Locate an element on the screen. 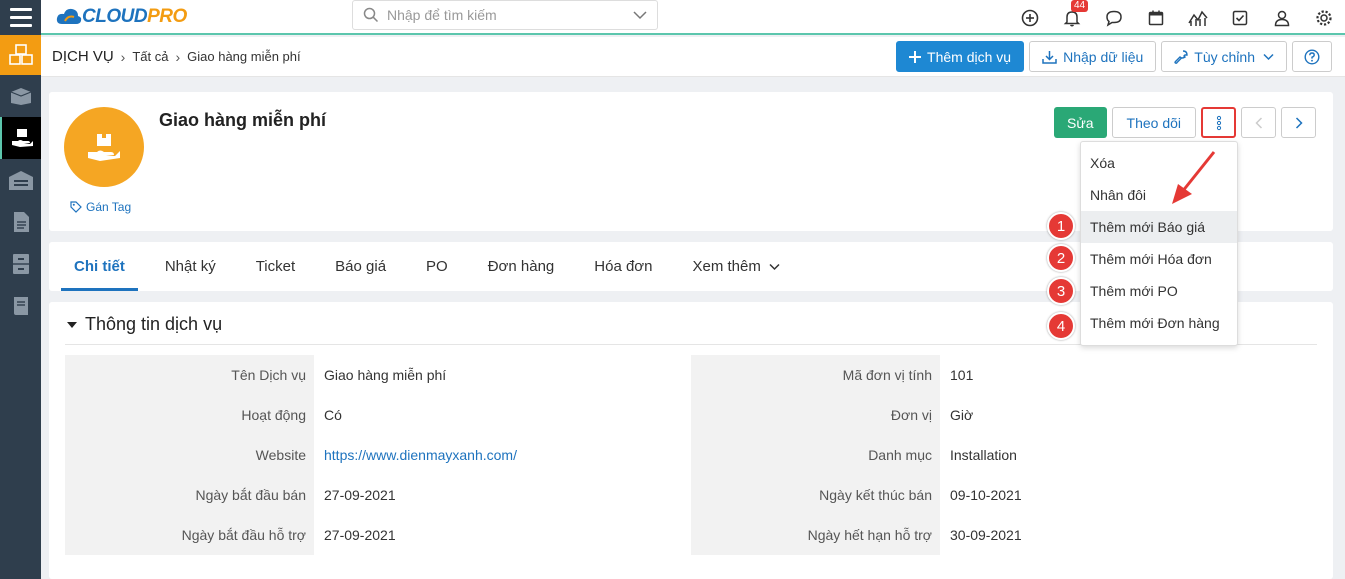  sidebar-item-knowledge is located at coordinates (20, 306).